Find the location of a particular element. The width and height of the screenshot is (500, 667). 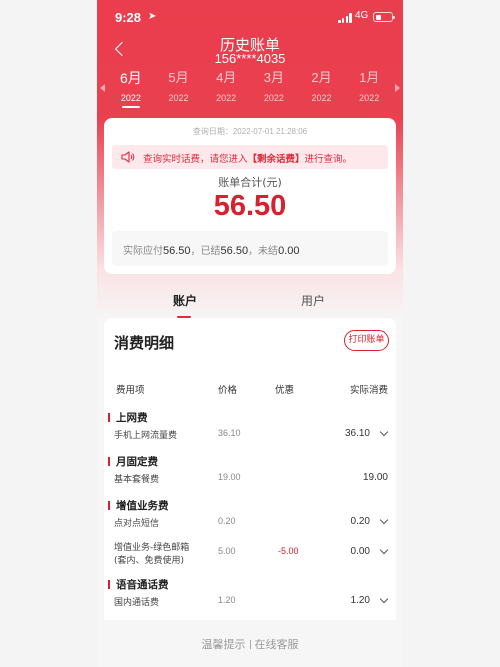

section-title: 月固定费 is located at coordinates (137, 462).